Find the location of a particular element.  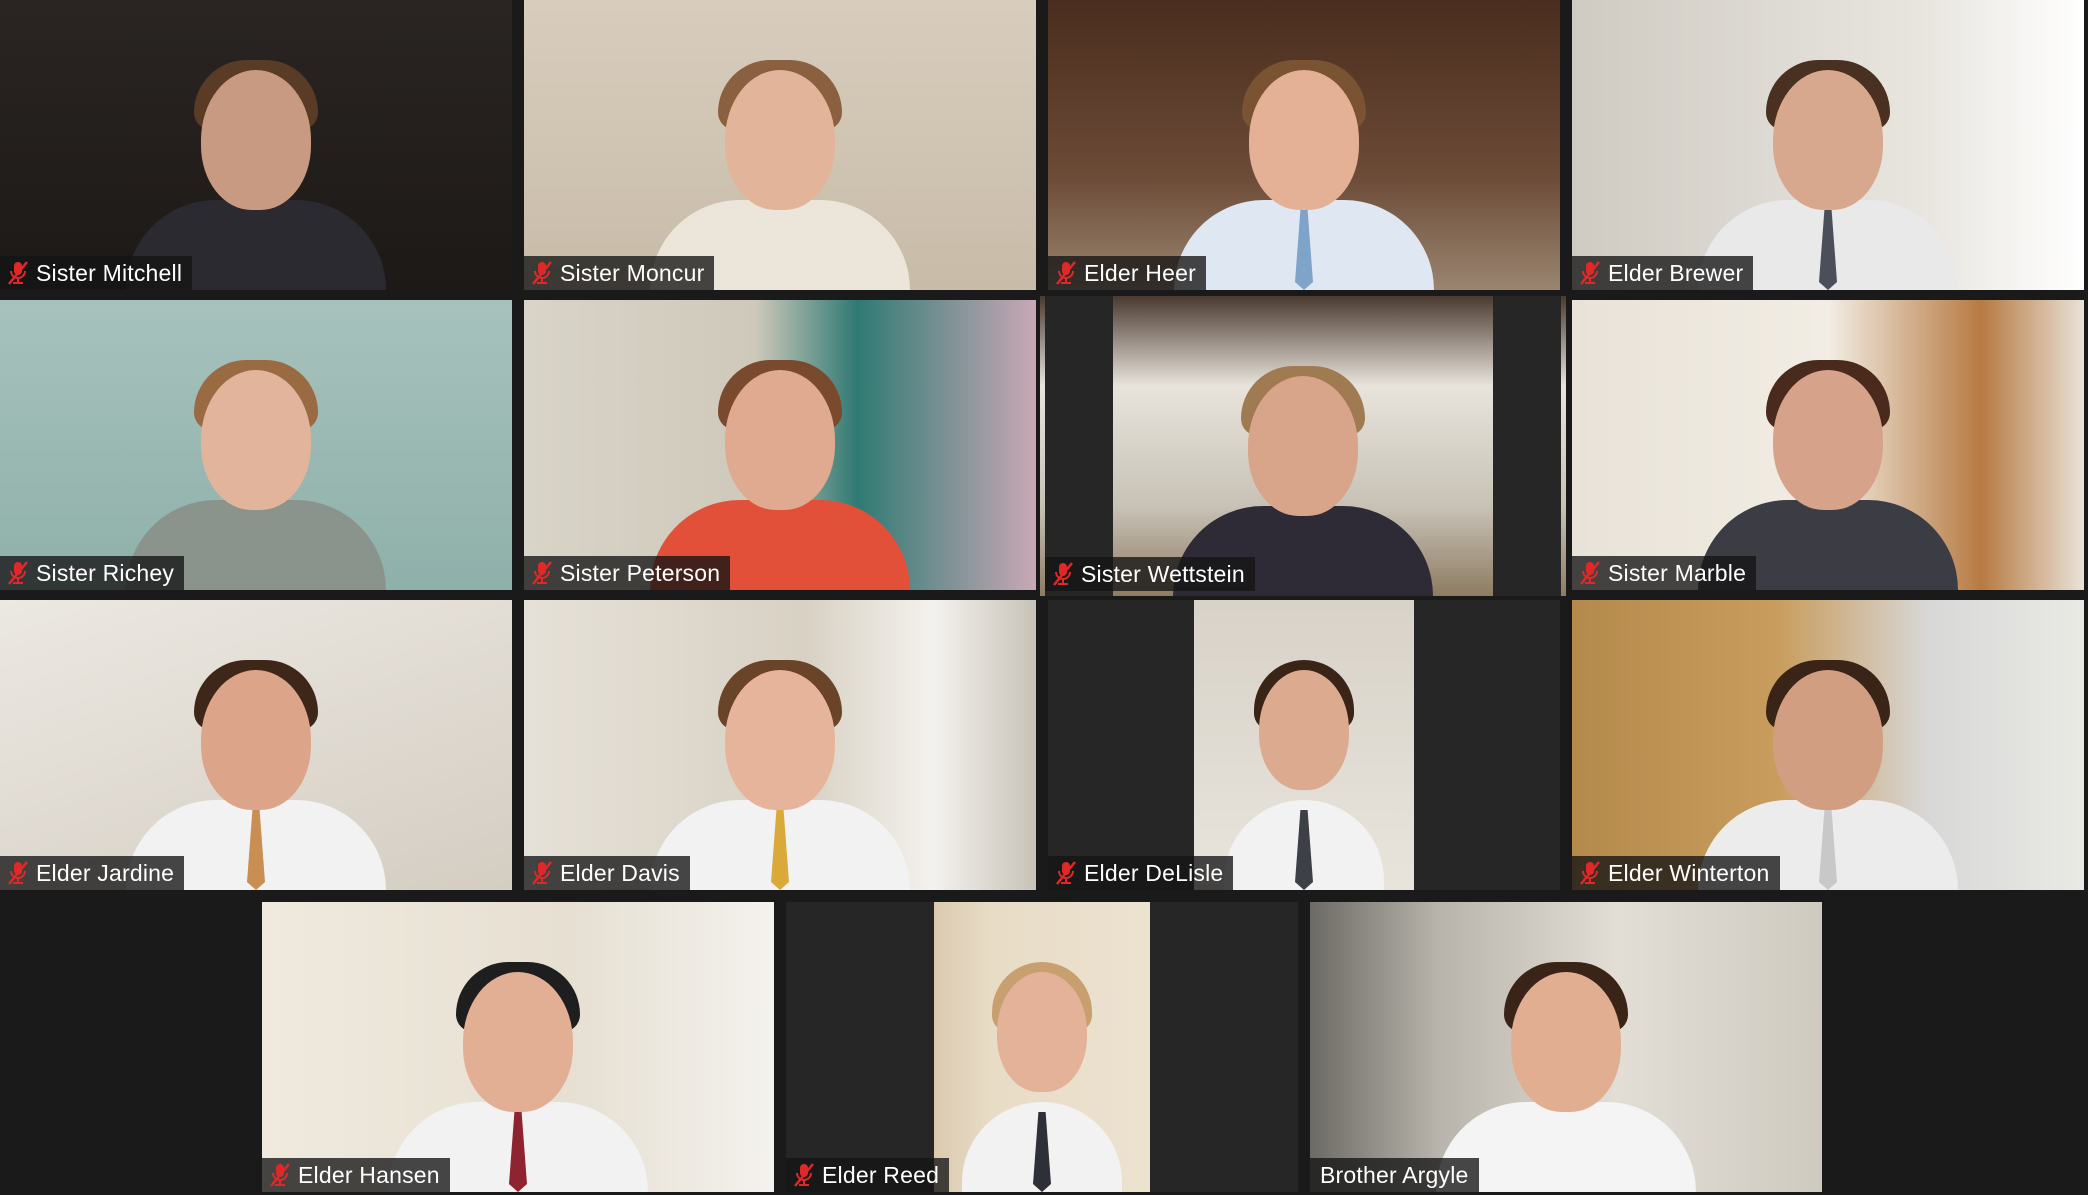

participant-name-label: Elder DeLisle is located at coordinates (1141, 873).